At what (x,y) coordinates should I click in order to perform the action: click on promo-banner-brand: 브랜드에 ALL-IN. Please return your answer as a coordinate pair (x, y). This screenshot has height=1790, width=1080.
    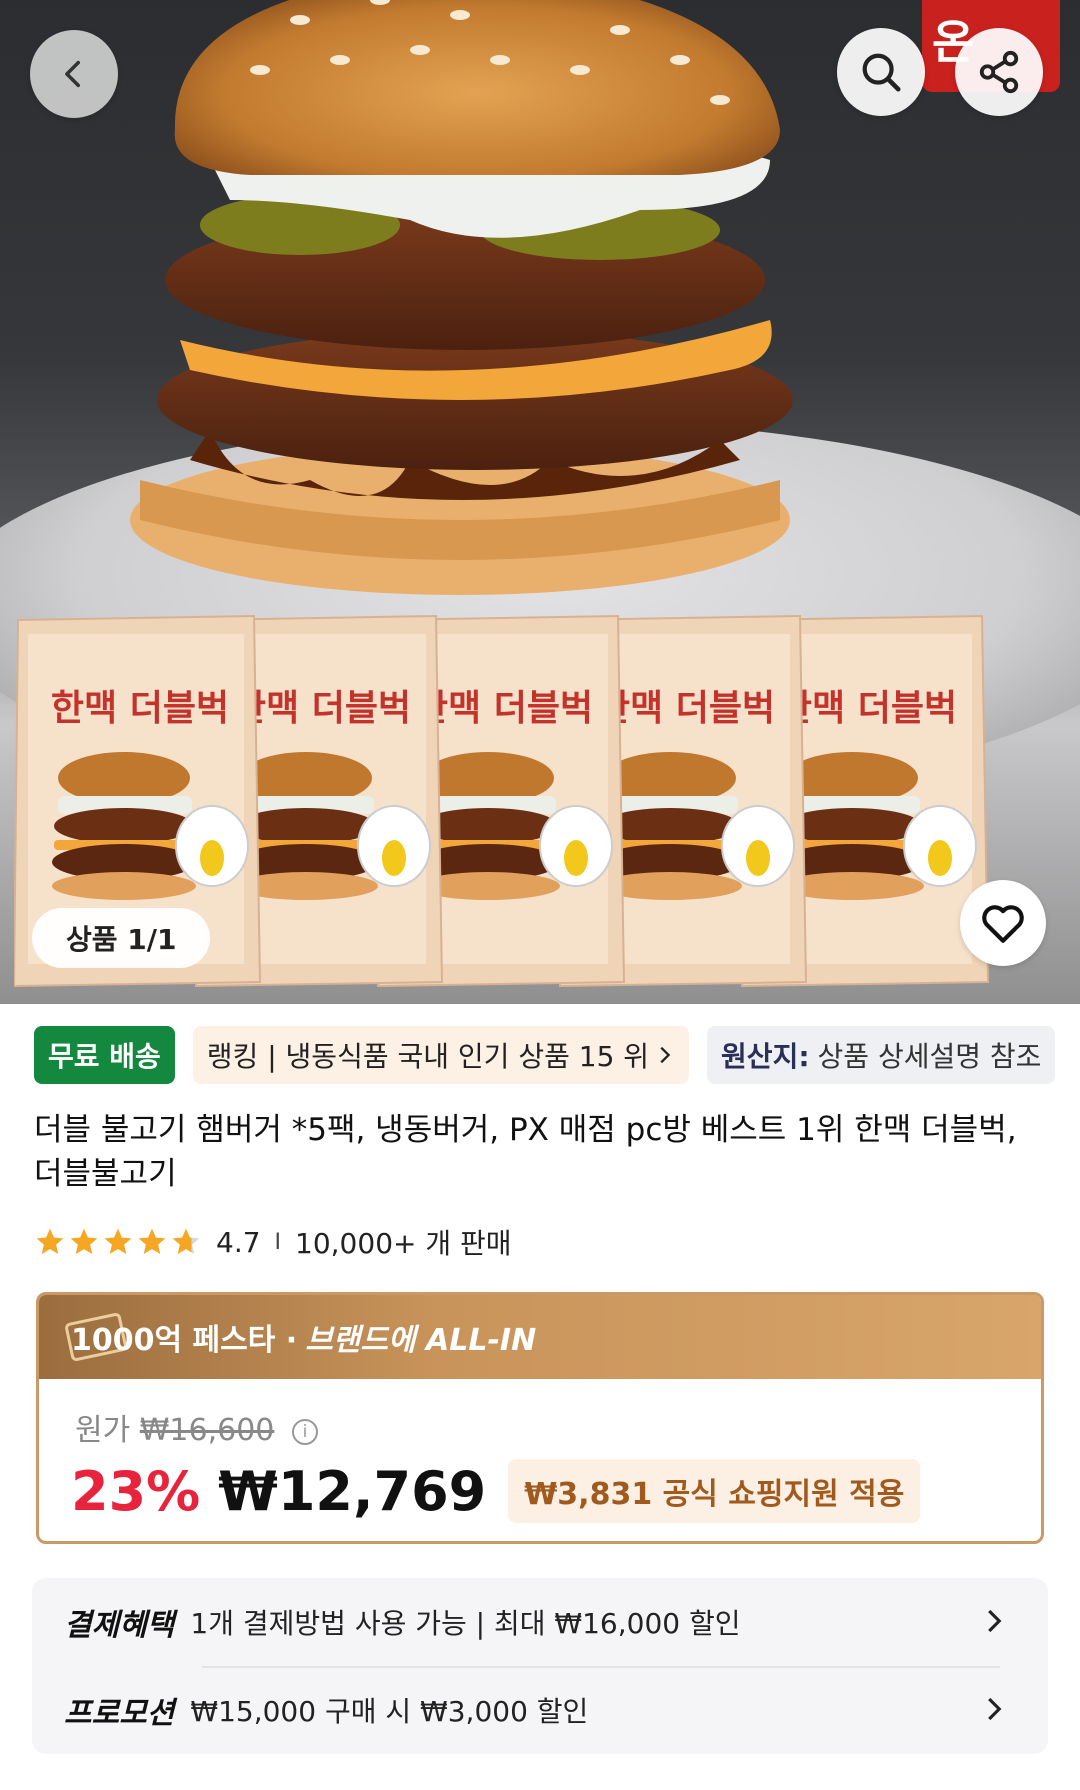
    Looking at the image, I should click on (421, 1340).